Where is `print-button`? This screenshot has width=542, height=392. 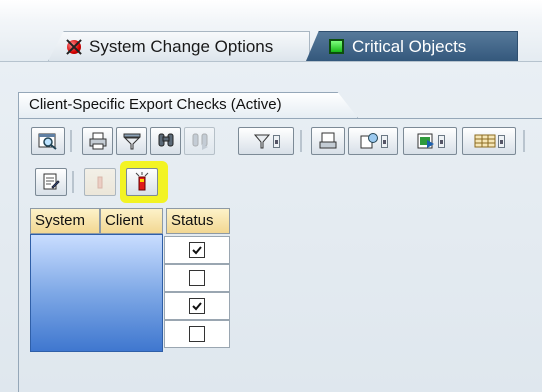 print-button is located at coordinates (97, 141).